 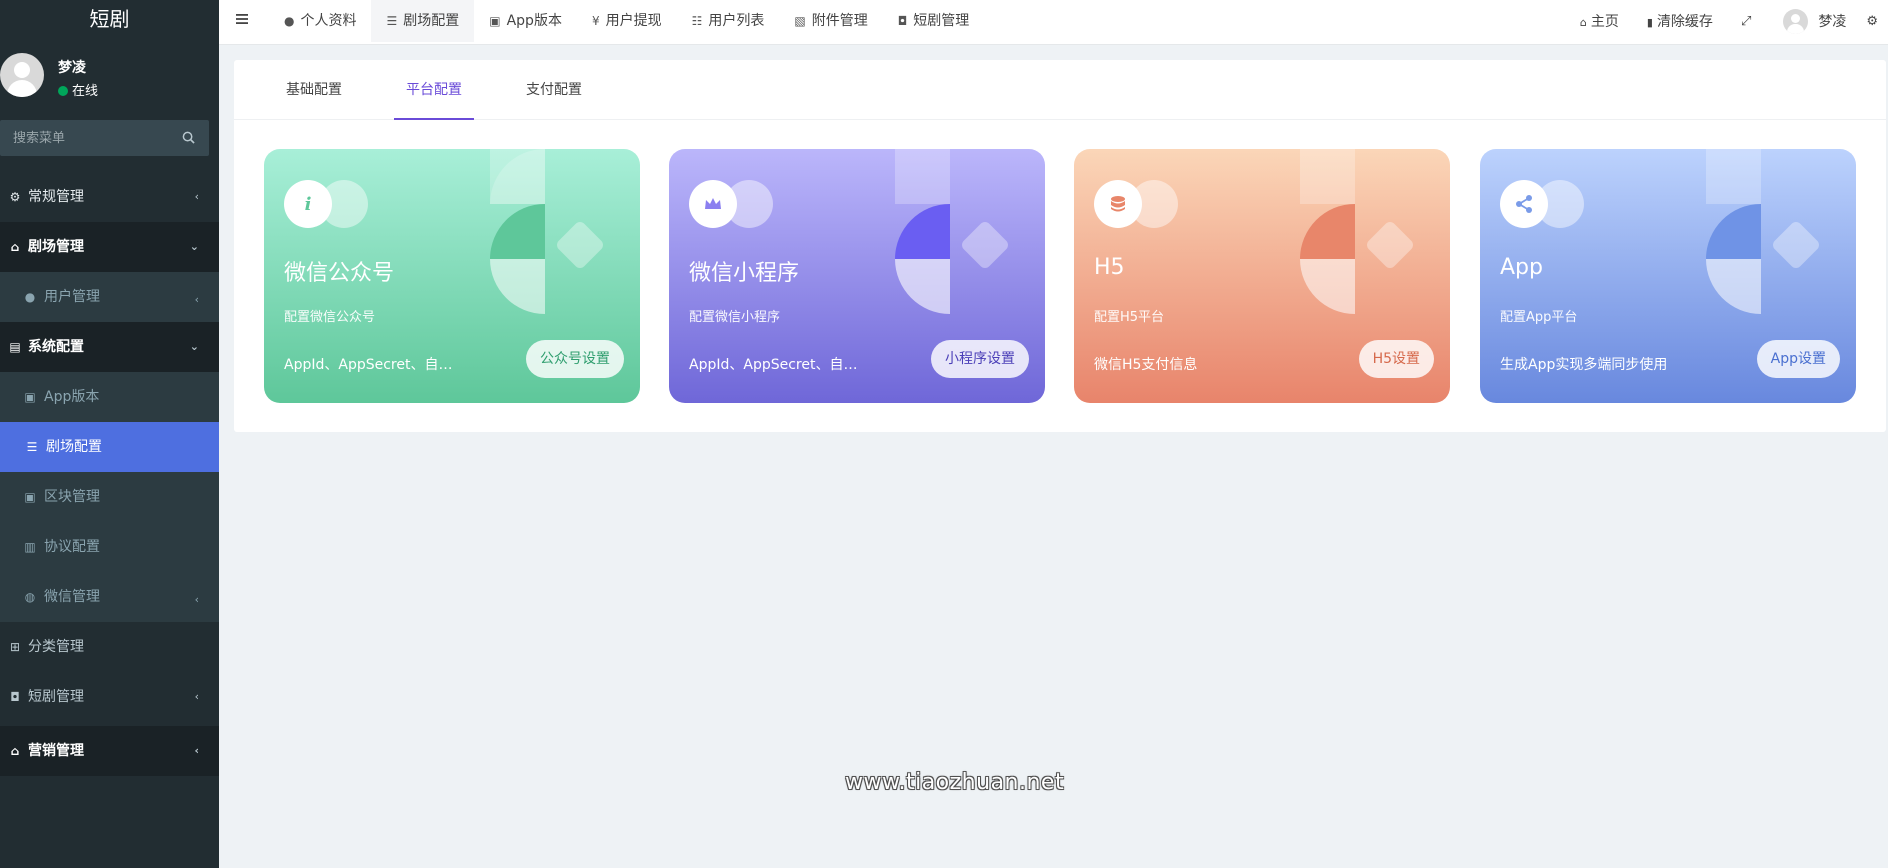 I want to click on tab-app-version: ▣ App版本, so click(x=525, y=21).